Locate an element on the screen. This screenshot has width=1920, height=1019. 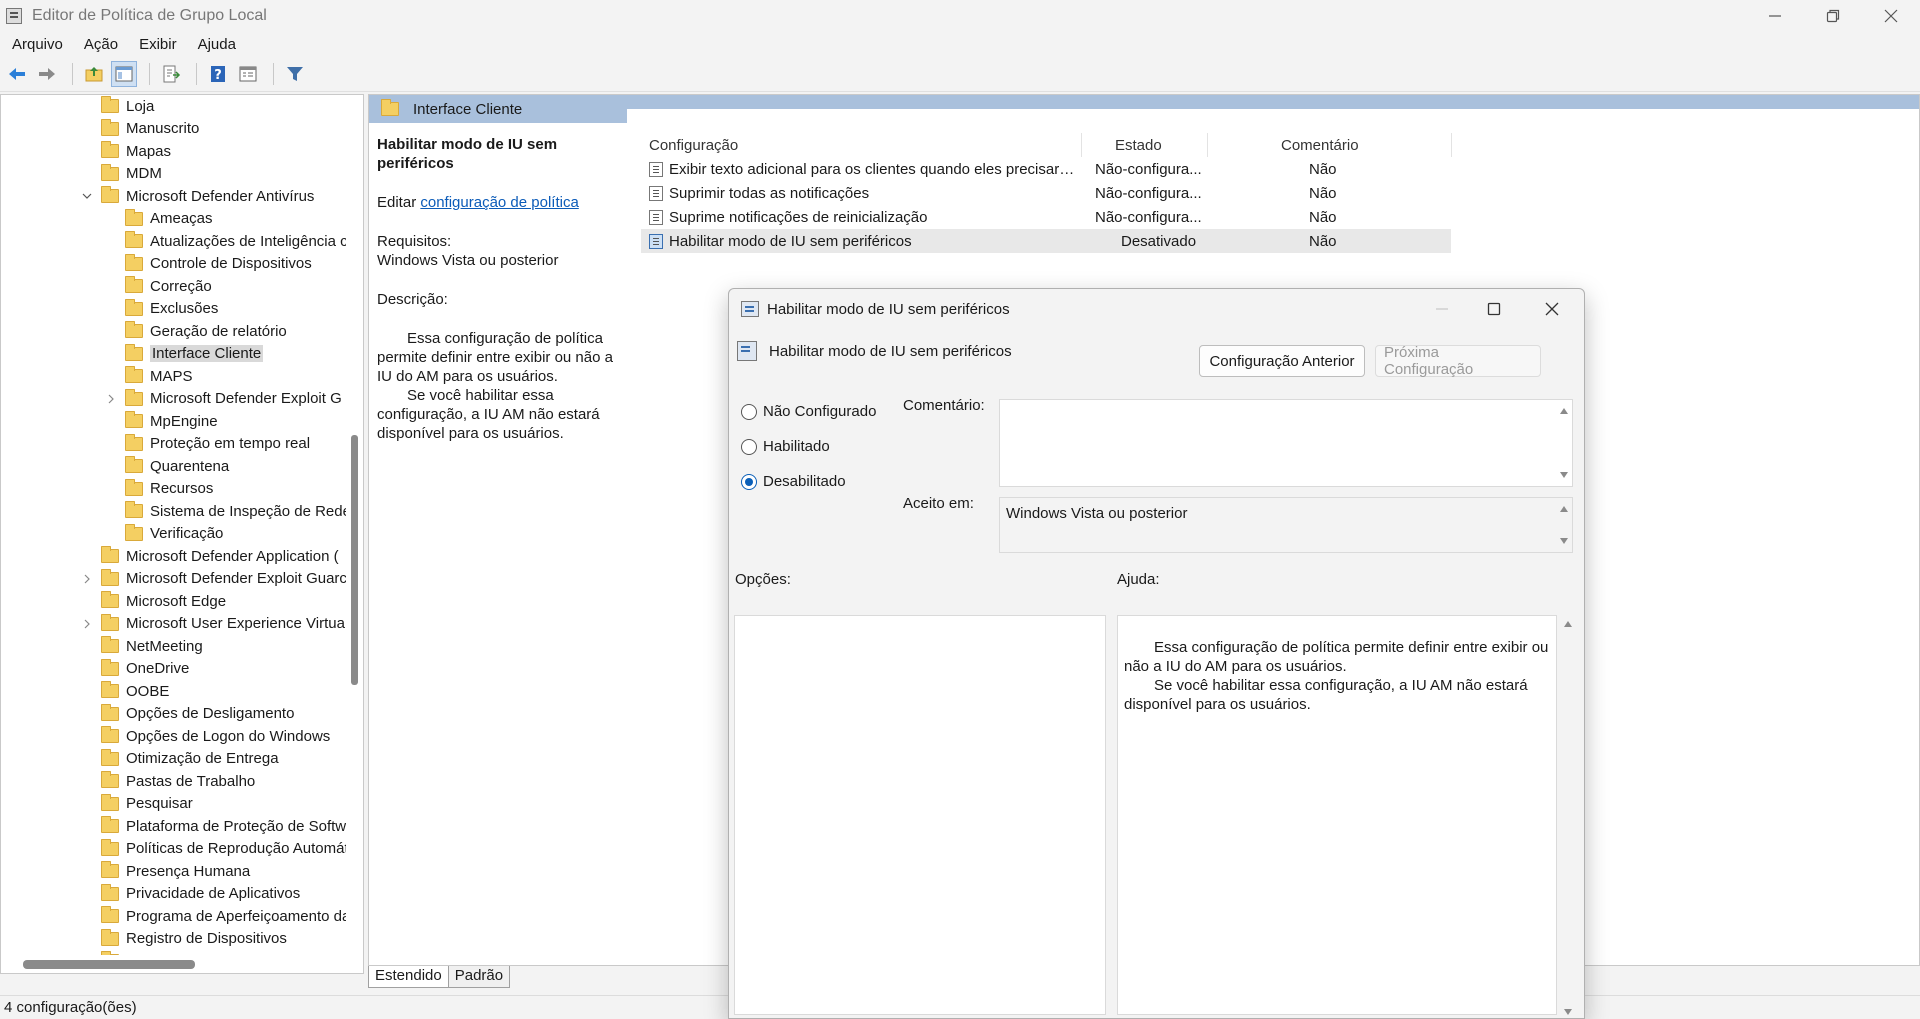
tree-item: Opções de Logon do Windows is located at coordinates (215, 736).